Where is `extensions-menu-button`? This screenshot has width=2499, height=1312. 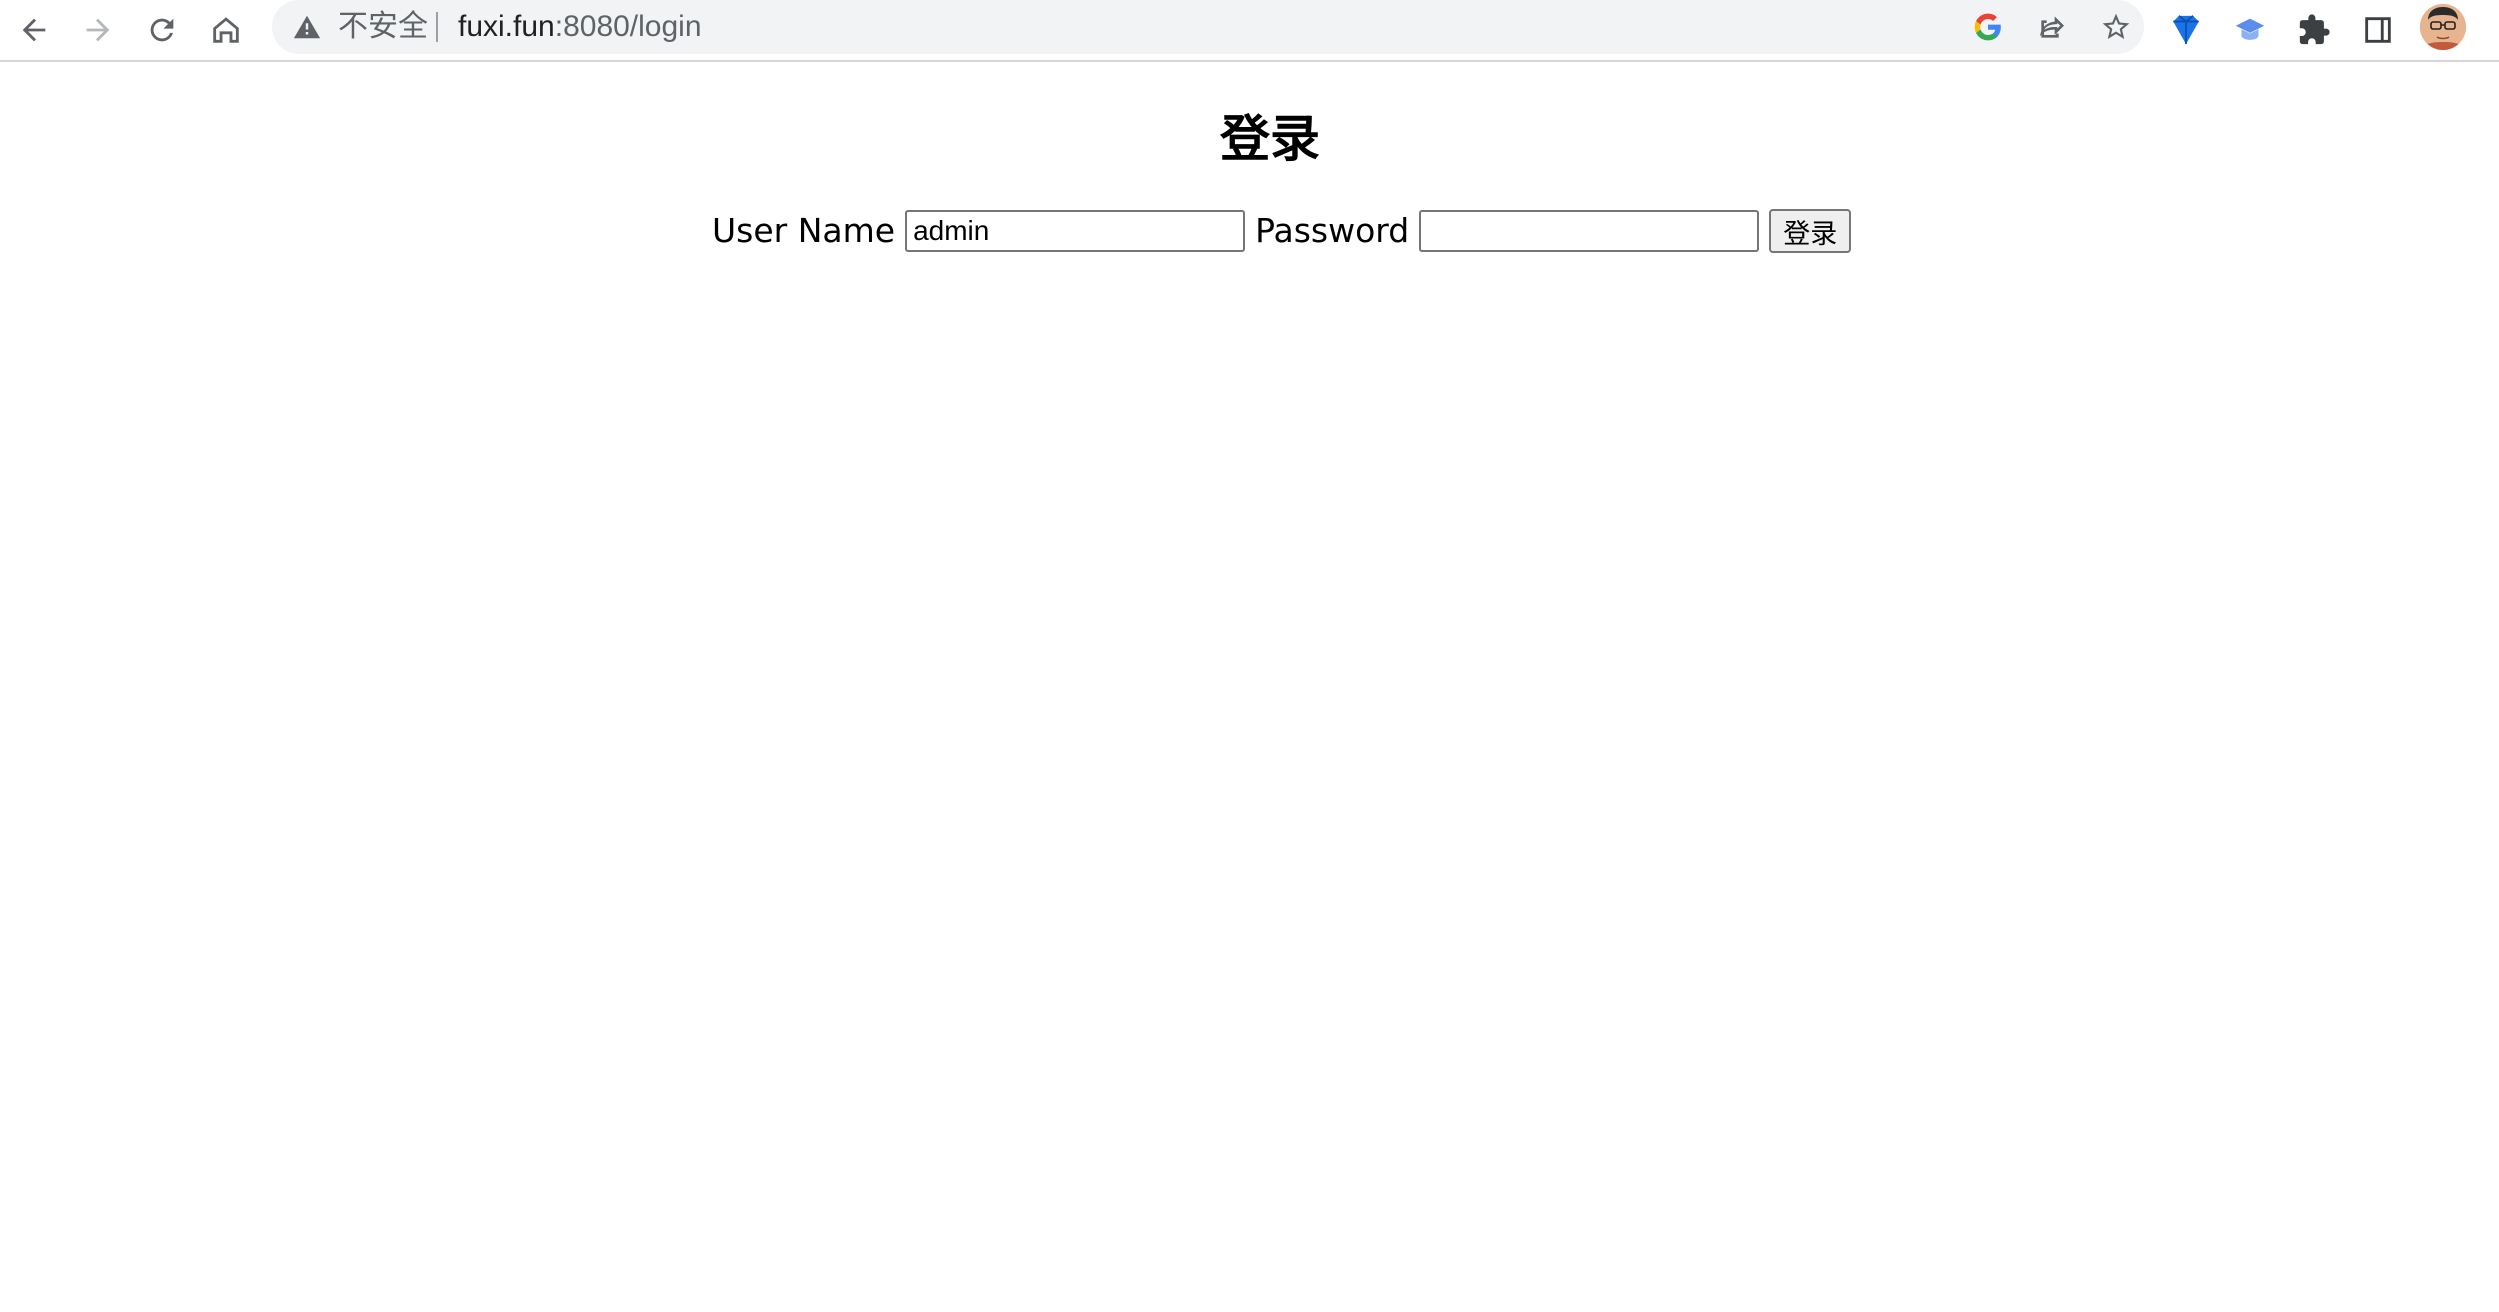
extensions-menu-button is located at coordinates (2314, 30).